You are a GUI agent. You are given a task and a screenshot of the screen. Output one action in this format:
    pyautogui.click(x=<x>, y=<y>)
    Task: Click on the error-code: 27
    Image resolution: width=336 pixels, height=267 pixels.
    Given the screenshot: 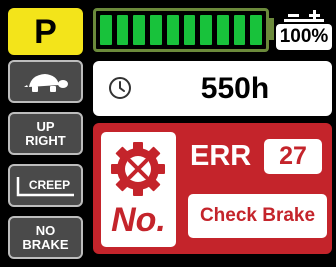 What is the action you would take?
    pyautogui.click(x=293, y=156)
    